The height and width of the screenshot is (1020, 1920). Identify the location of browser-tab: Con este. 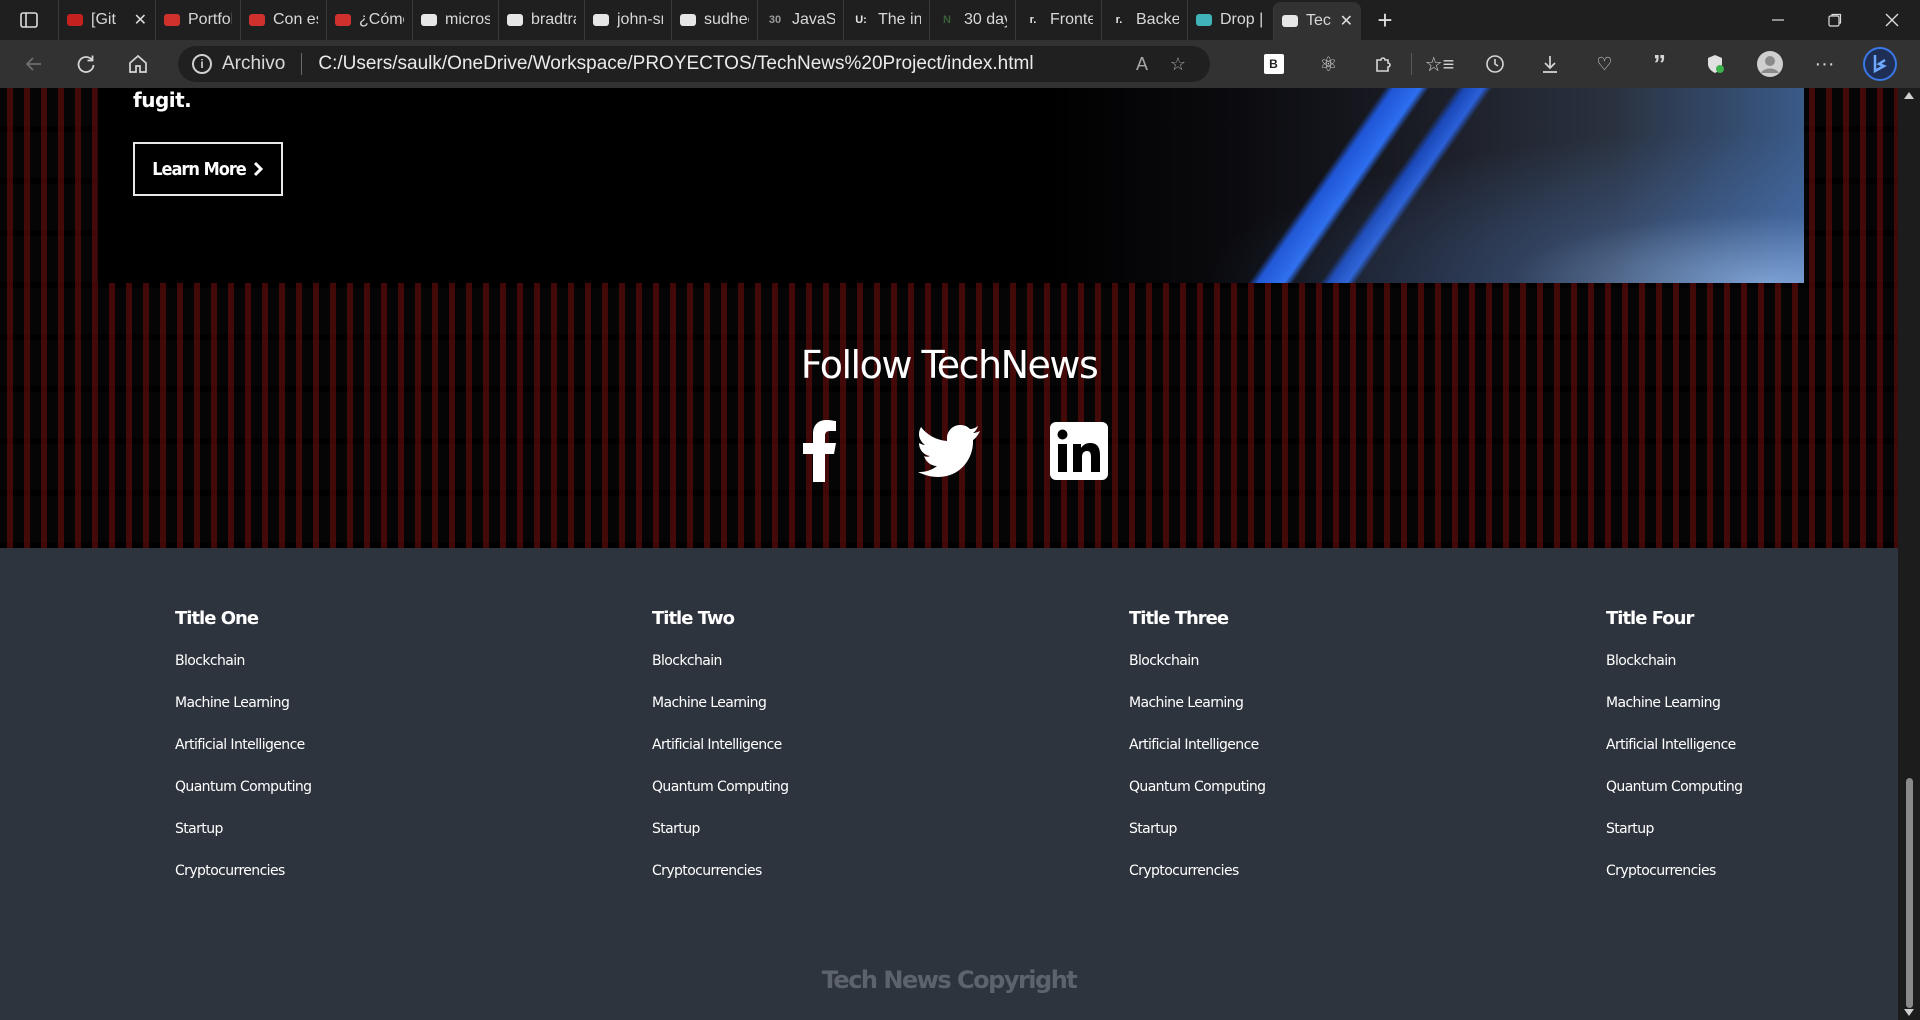
(283, 20).